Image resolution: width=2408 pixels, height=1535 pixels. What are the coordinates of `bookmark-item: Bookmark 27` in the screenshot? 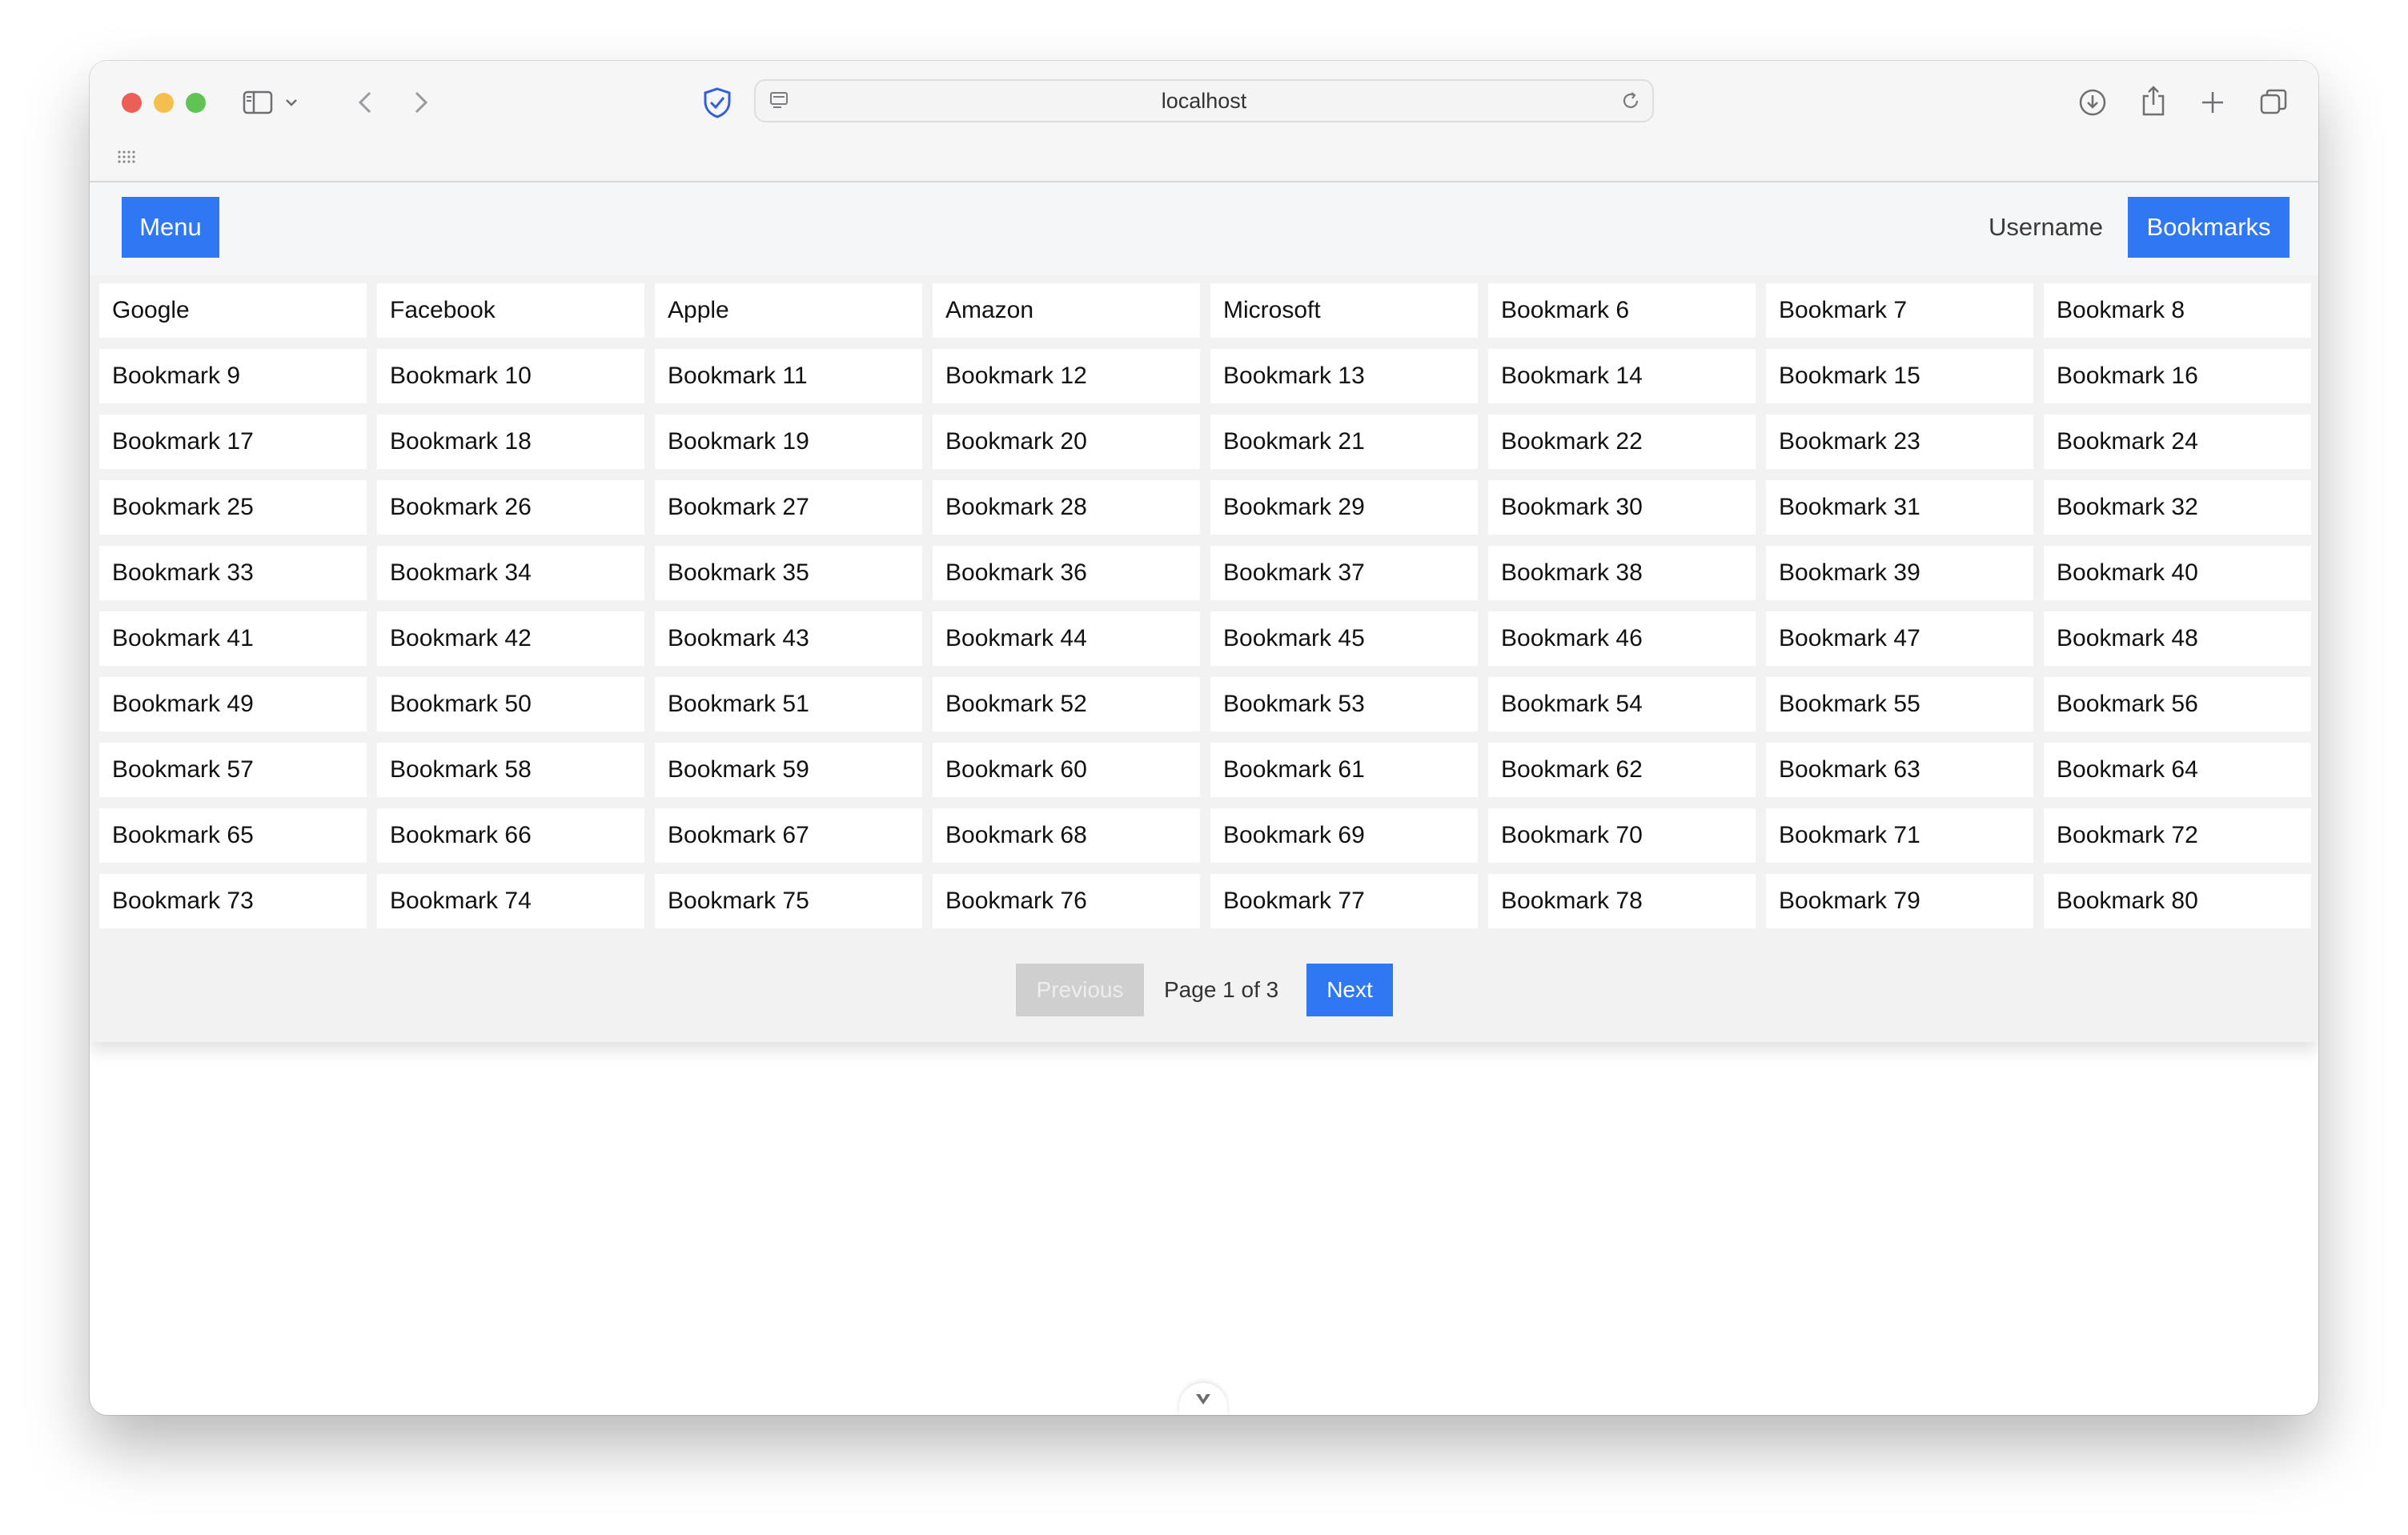 It's located at (788, 507).